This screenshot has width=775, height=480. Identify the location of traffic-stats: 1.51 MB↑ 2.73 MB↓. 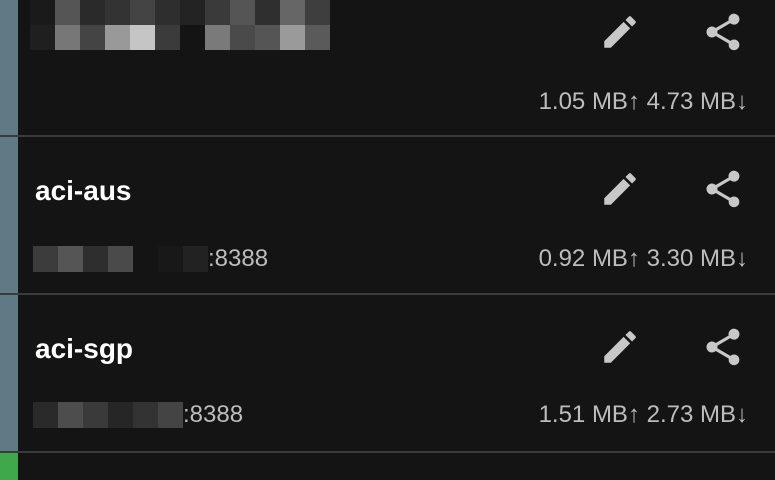
(643, 414).